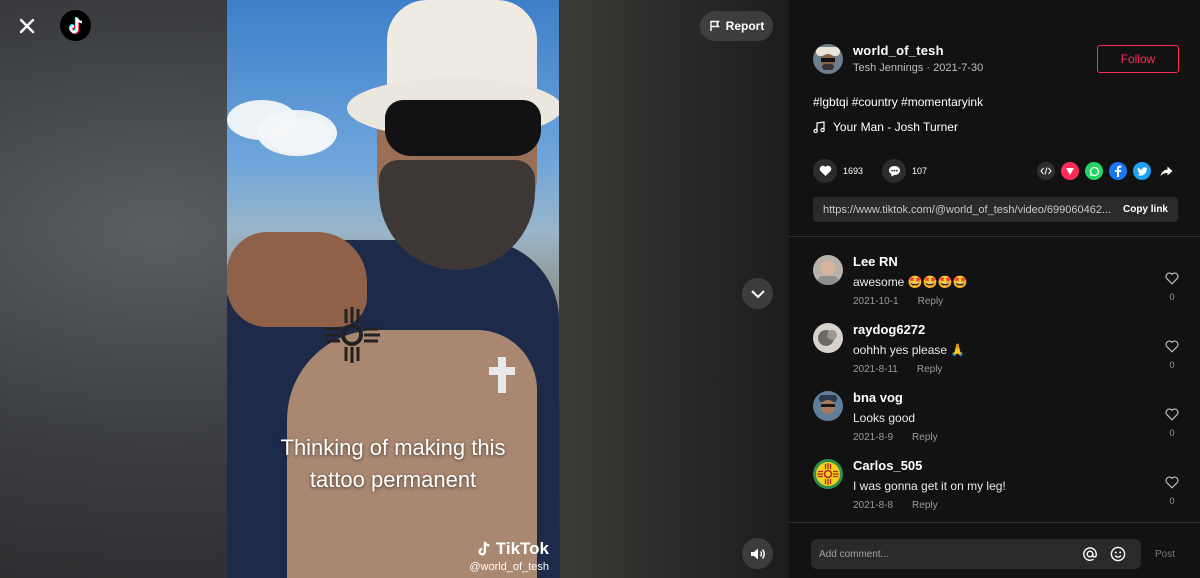 The width and height of the screenshot is (1200, 578). I want to click on author-info: world_of_tesh Tesh Jennings · 2021-7-30, so click(898, 58).